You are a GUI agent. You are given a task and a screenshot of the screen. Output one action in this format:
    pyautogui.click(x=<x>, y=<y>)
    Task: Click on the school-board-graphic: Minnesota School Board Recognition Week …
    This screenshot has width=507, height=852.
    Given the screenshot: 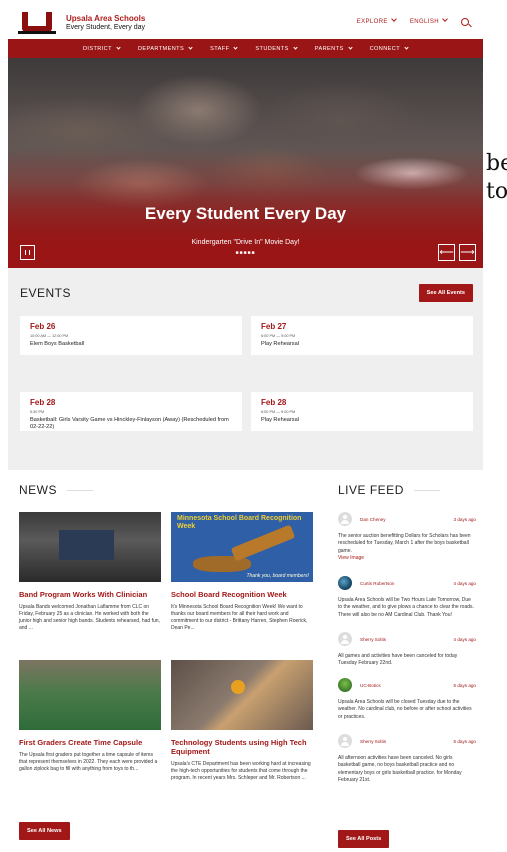 What is the action you would take?
    pyautogui.click(x=242, y=547)
    